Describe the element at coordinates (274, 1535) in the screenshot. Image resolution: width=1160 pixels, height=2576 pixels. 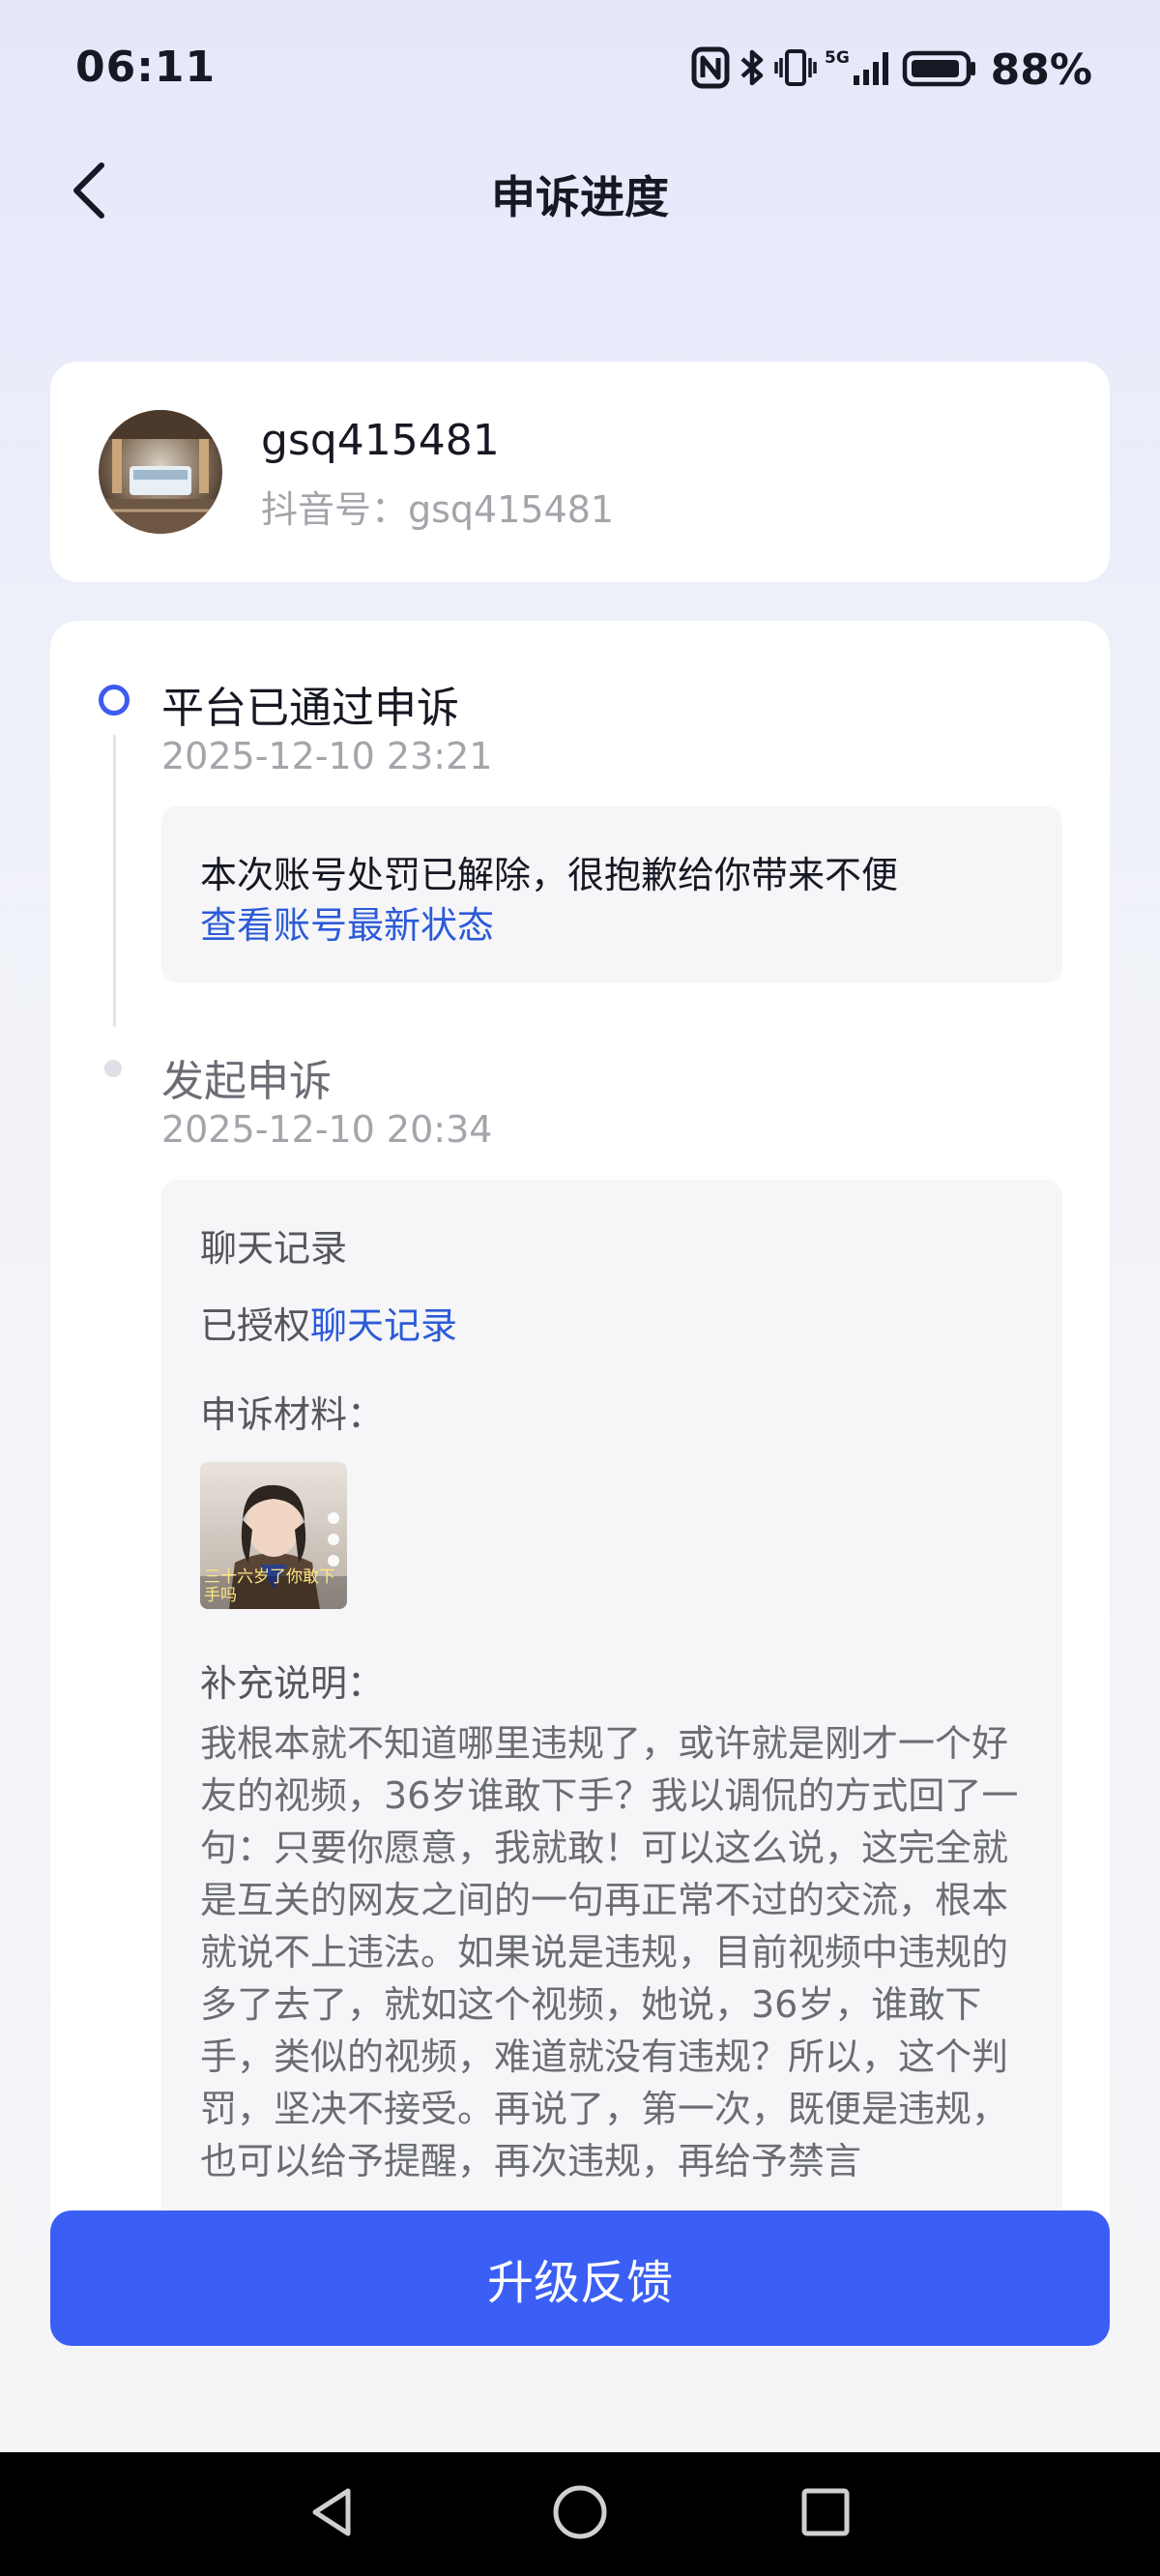
I see `appeal-material-thumbnail: 三十六岁了你敢下手吗` at that location.